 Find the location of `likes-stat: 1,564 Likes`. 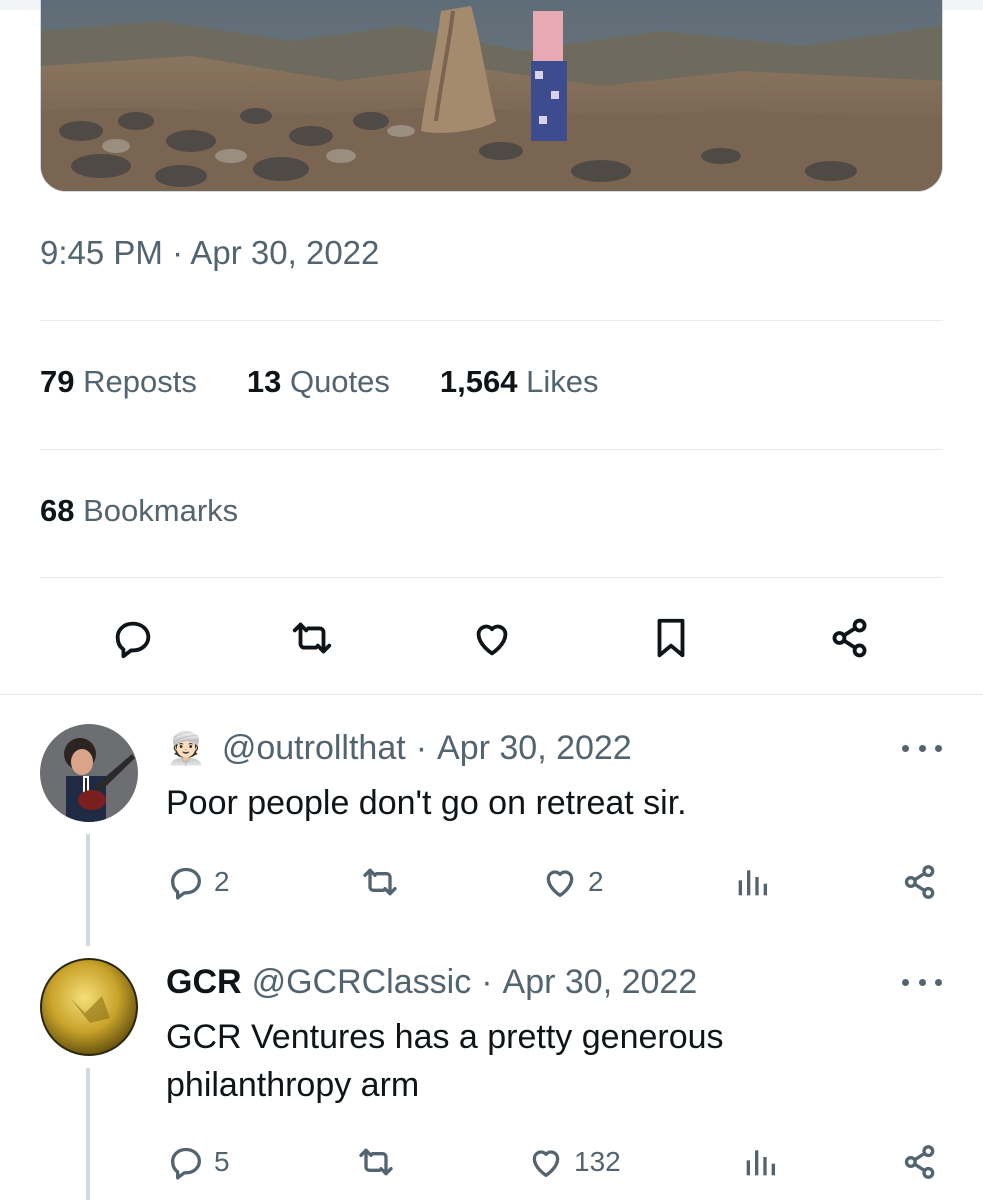

likes-stat: 1,564 Likes is located at coordinates (519, 382).